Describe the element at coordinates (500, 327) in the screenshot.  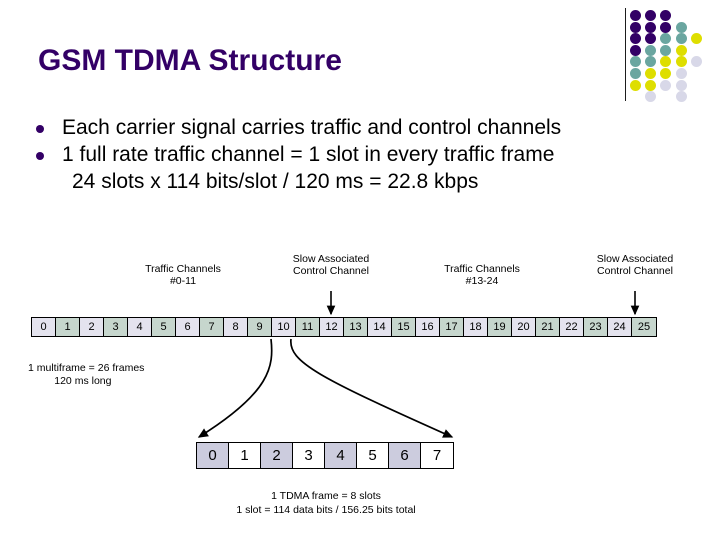
I see `multiframe-slot: 19` at that location.